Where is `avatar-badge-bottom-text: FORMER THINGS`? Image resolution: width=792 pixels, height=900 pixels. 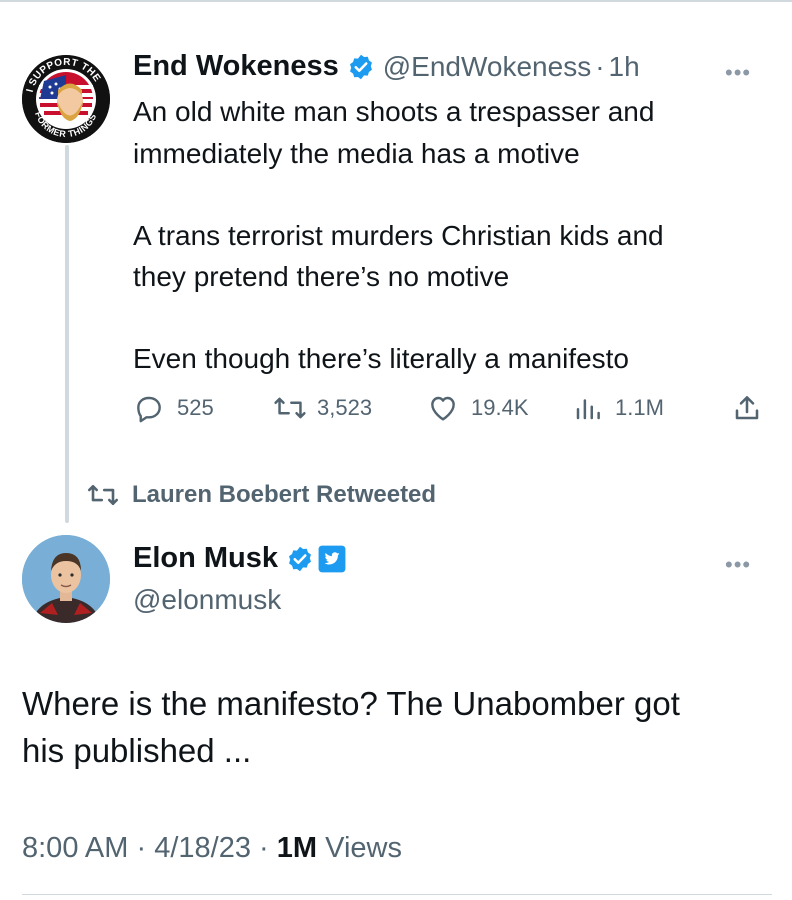 avatar-badge-bottom-text: FORMER THINGS is located at coordinates (65, 124).